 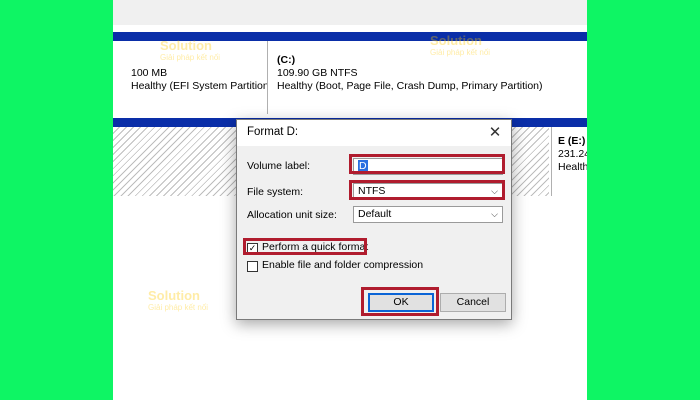 I want to click on c-partition-size: 109.90 GB NTFS, so click(x=317, y=73).